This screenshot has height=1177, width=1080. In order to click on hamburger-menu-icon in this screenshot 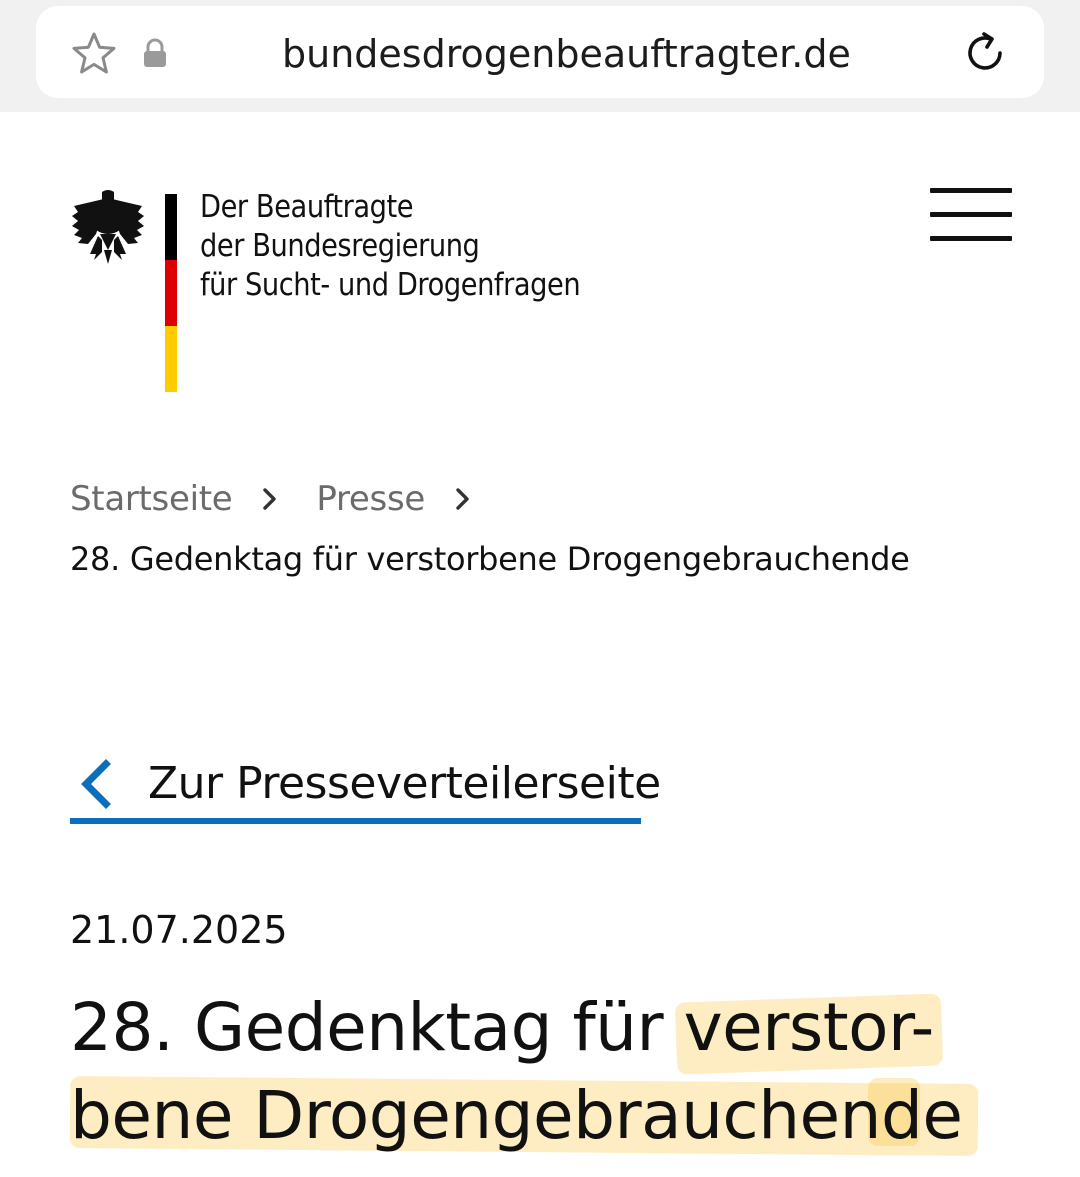, I will do `click(971, 216)`.